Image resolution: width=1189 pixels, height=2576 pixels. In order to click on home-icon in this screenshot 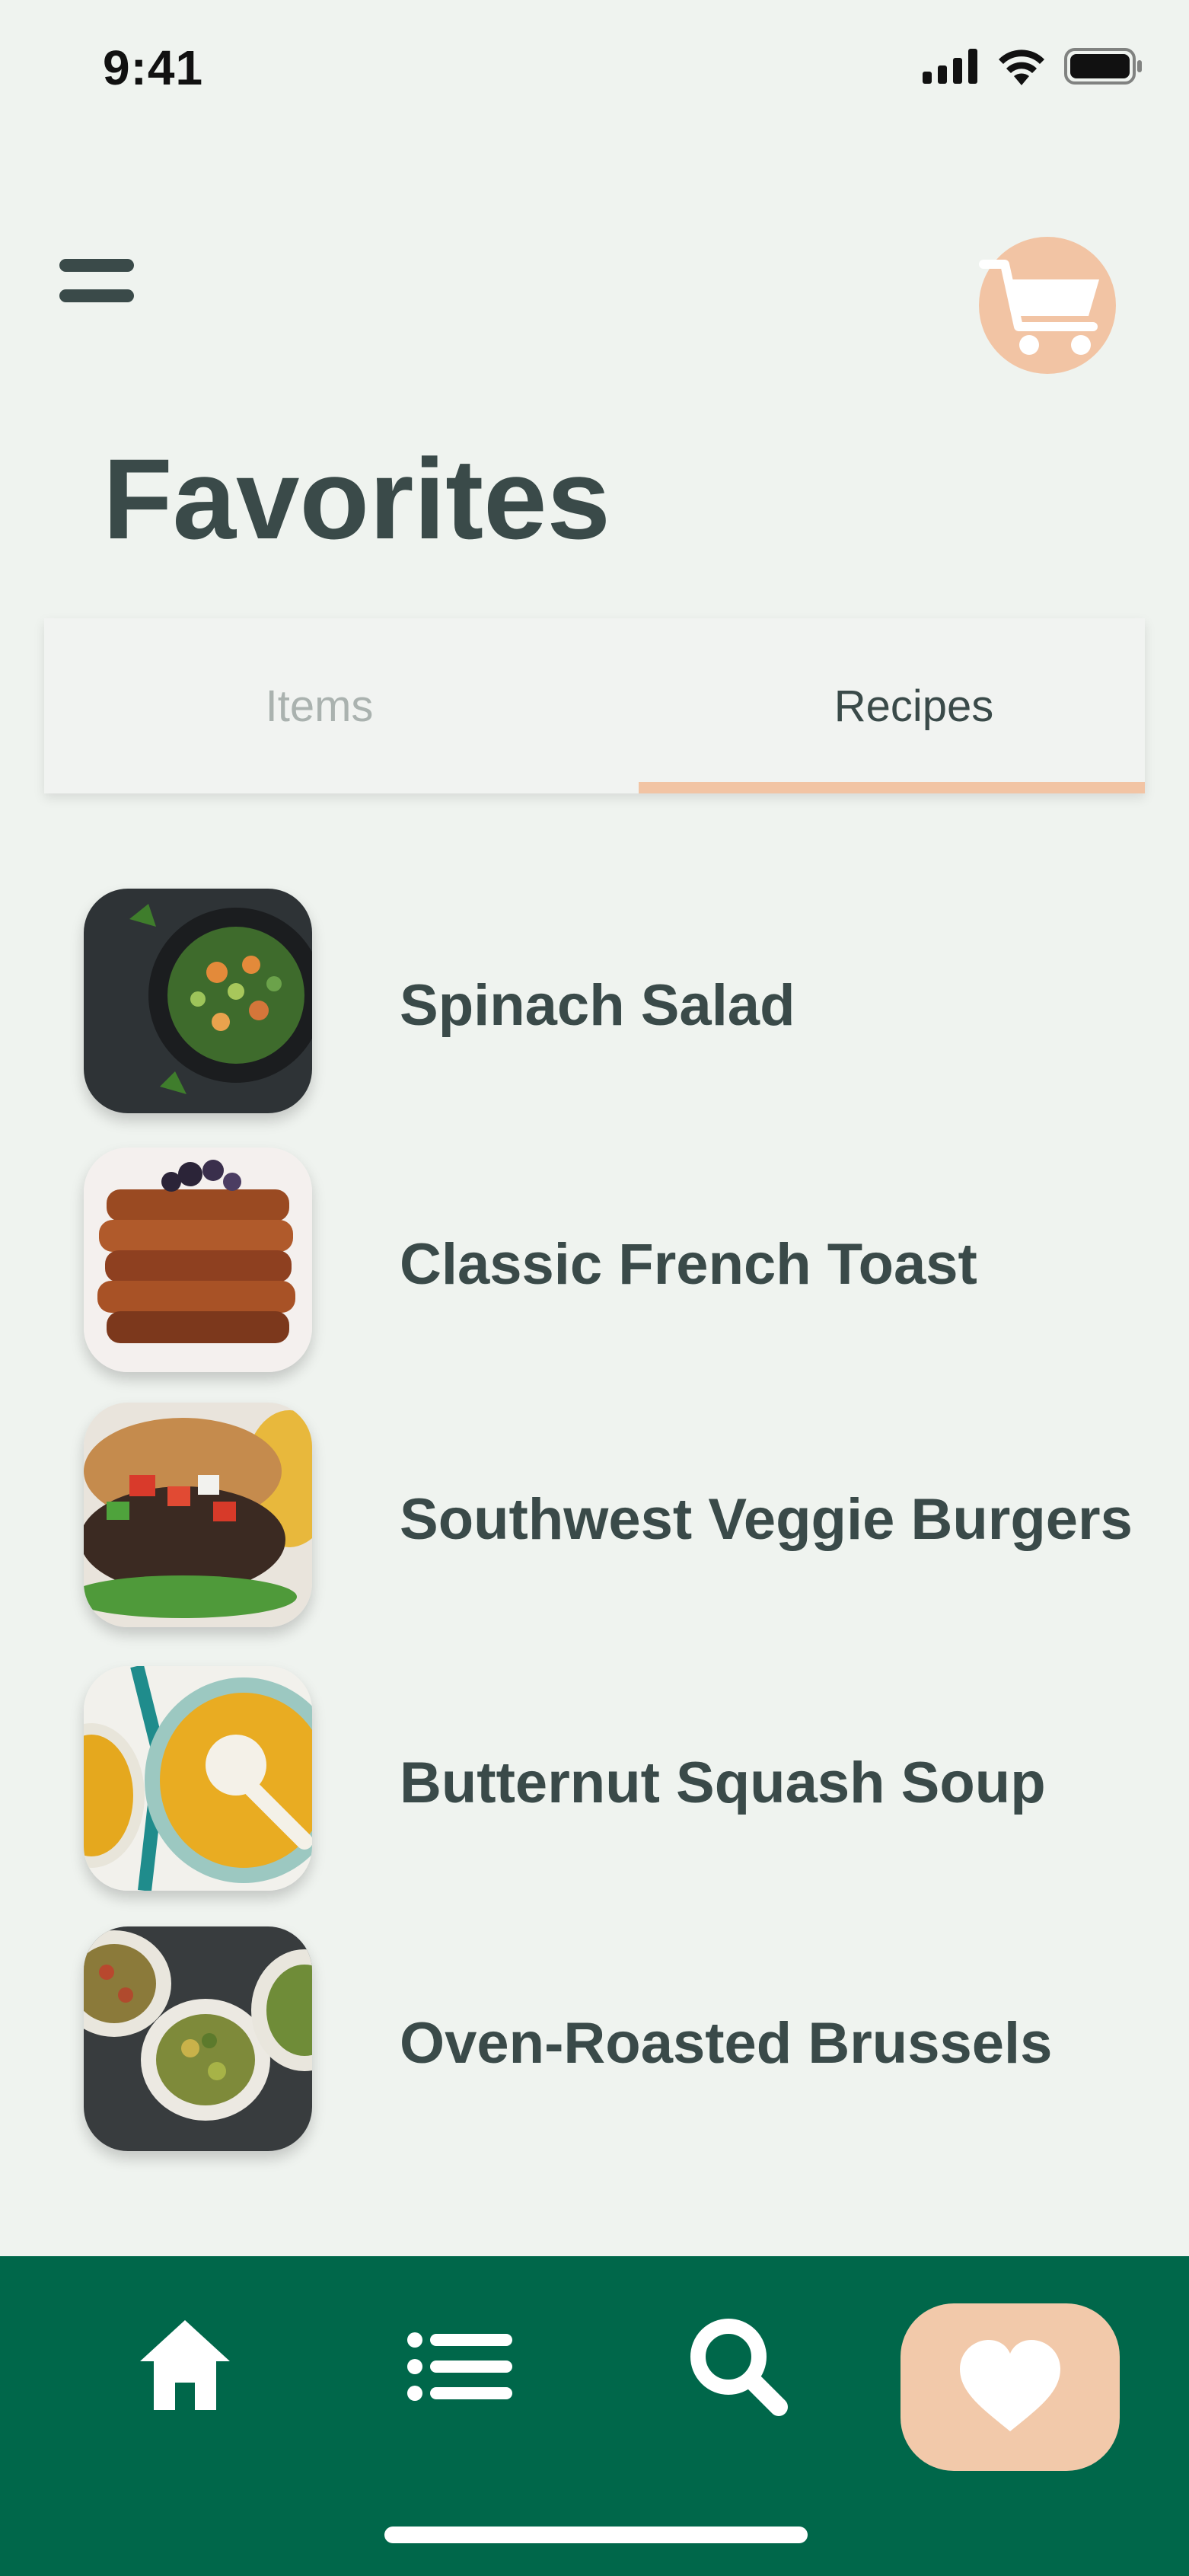, I will do `click(185, 2365)`.